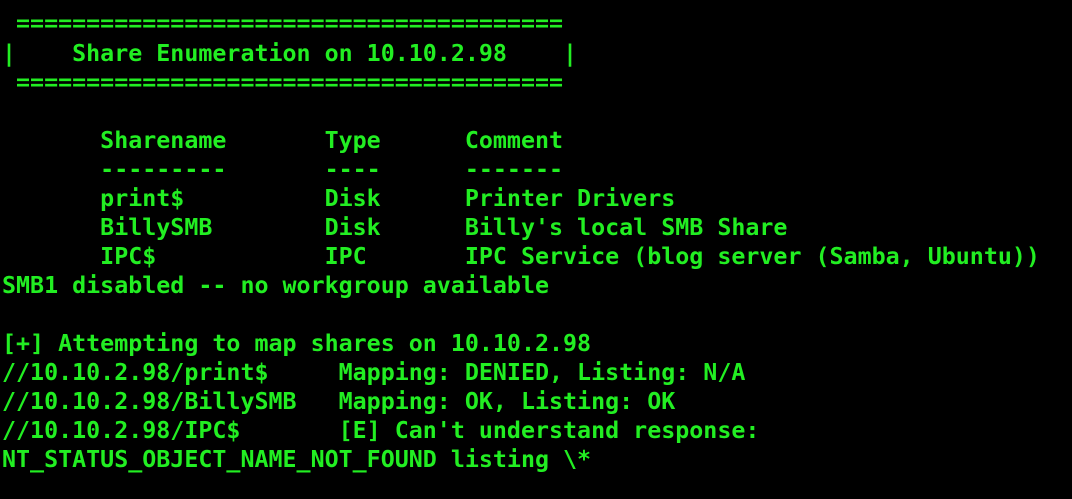  What do you see at coordinates (290, 53) in the screenshot?
I see `banner-title: | Share Enumeration on 10.10.2.98 |` at bounding box center [290, 53].